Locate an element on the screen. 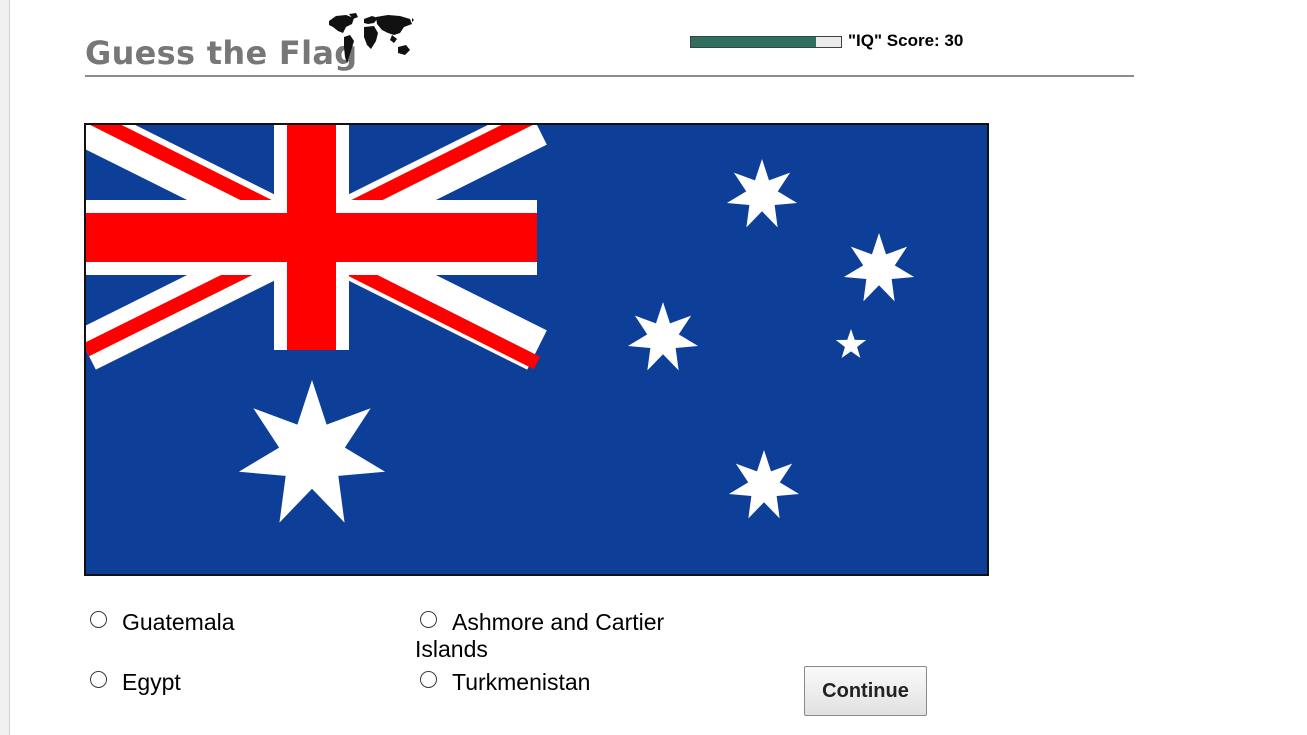  answer-option-ashmore-cartier: Ashmore and Cartier Islands is located at coordinates (565, 635).